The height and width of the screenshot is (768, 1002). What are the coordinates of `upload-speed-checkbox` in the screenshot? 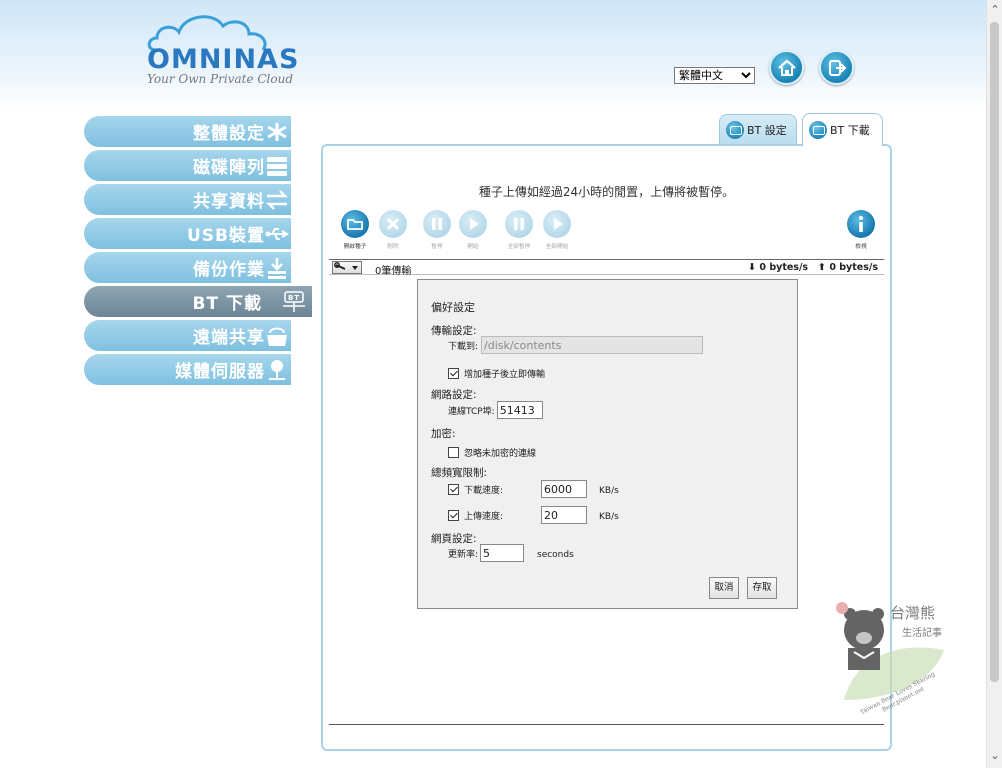 It's located at (453, 515).